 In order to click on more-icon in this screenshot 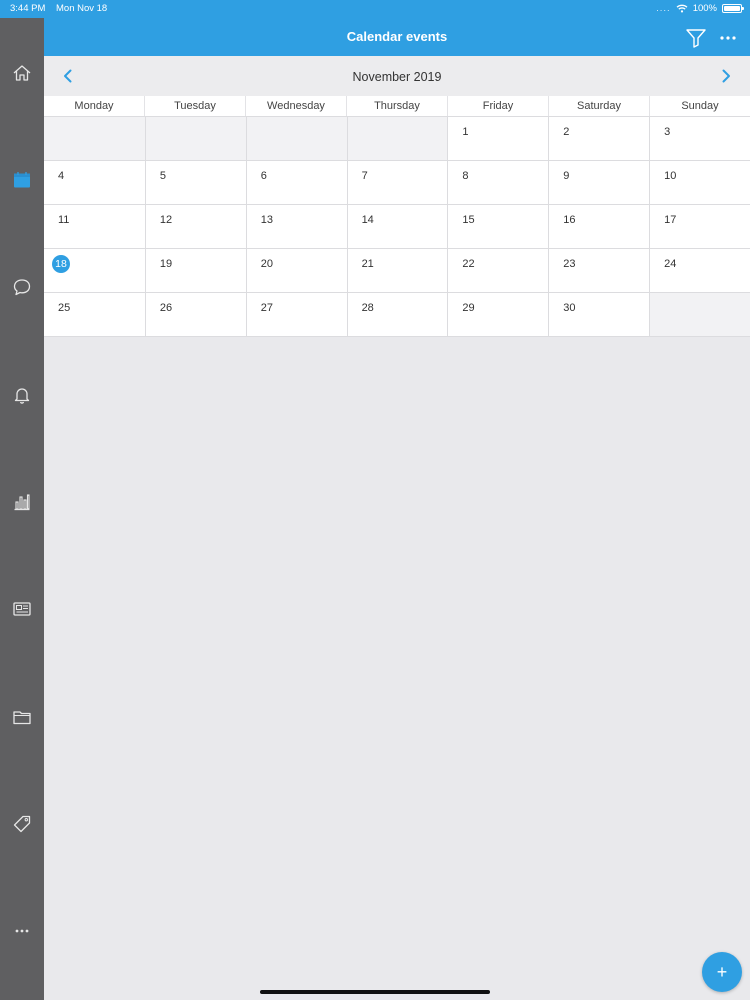, I will do `click(22, 931)`.